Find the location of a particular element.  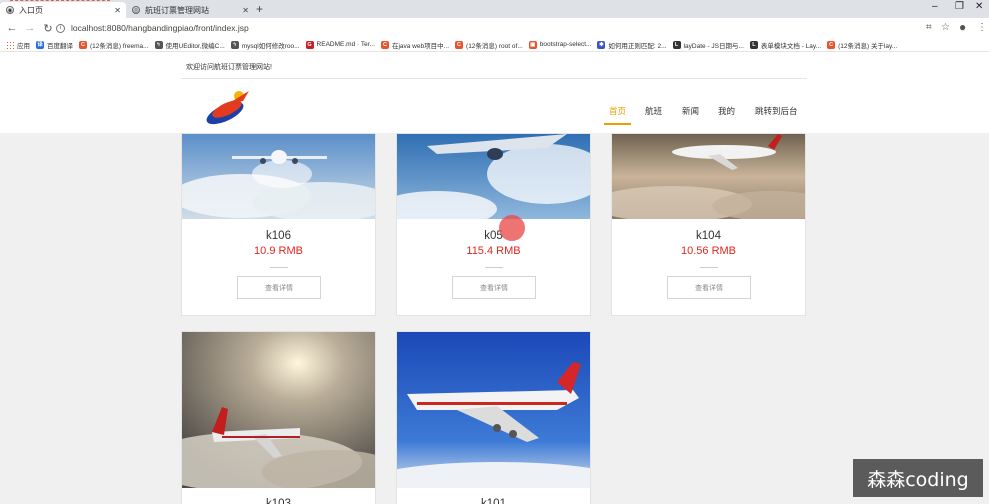

nav-mine: 我的 is located at coordinates (726, 111).